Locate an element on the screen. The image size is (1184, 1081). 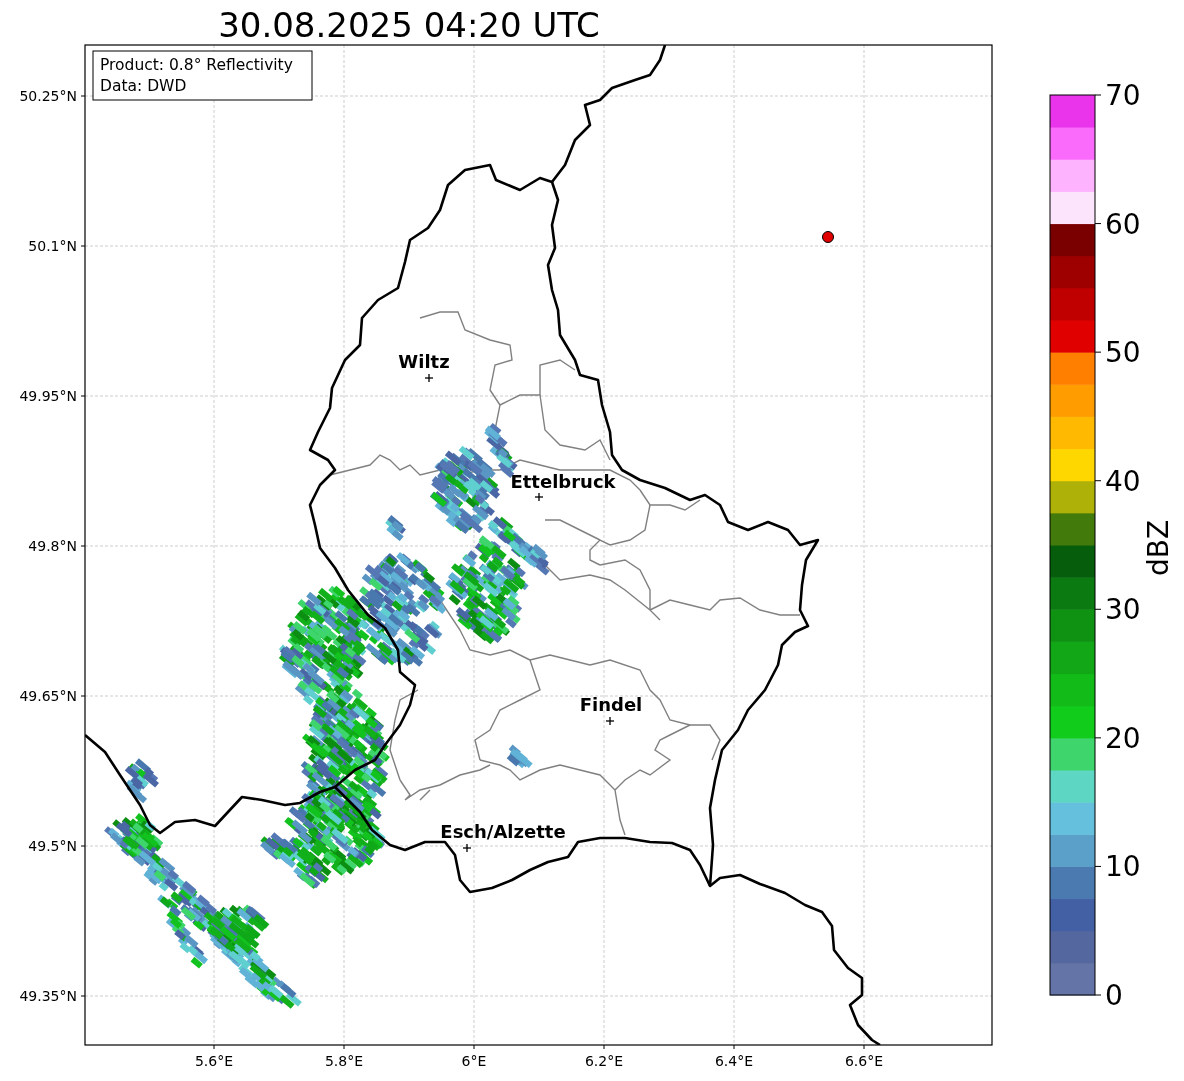
location-marker is located at coordinates (828, 237).